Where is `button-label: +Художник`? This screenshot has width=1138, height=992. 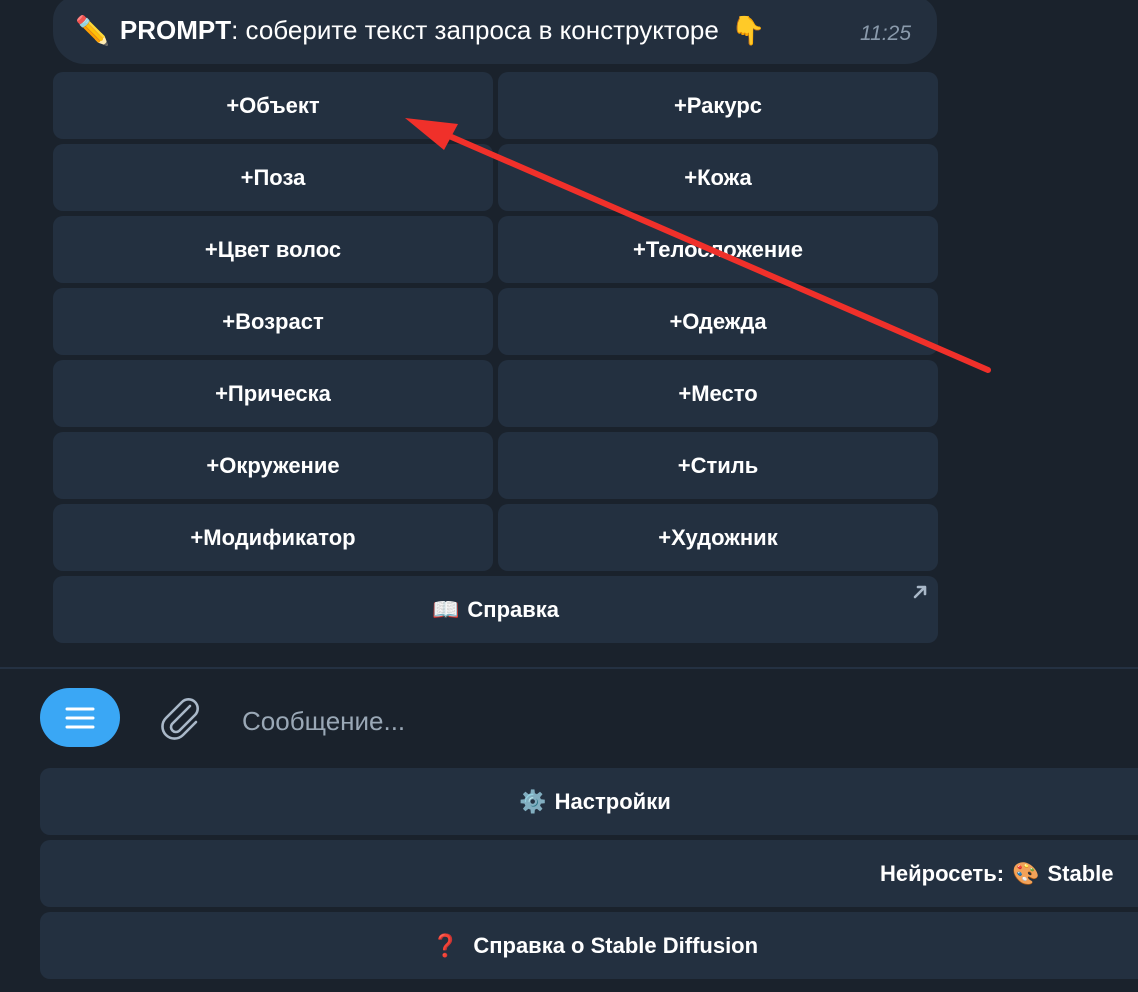
button-label: +Художник is located at coordinates (718, 537).